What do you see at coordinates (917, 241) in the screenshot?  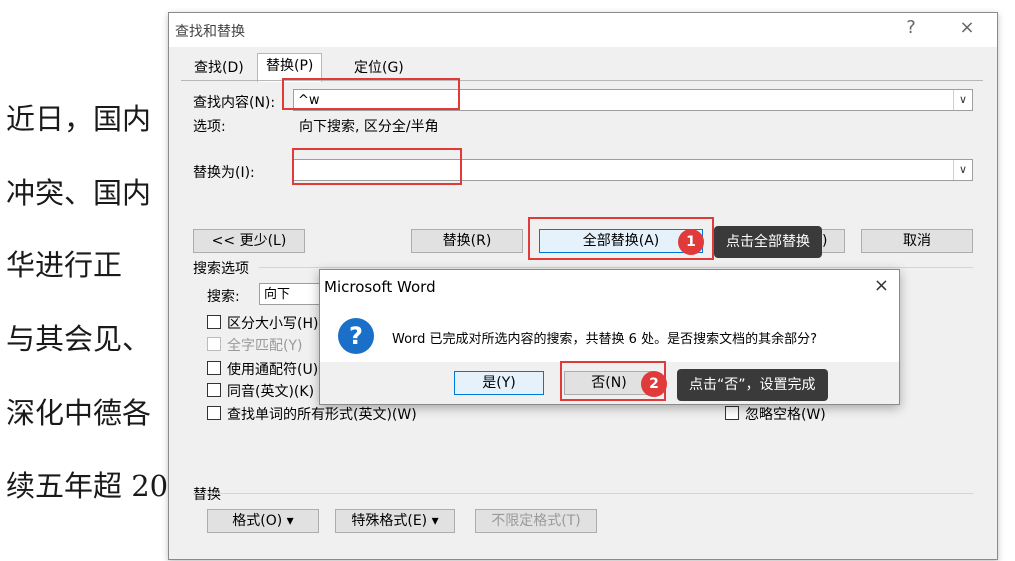 I see `cancel-button: 取消` at bounding box center [917, 241].